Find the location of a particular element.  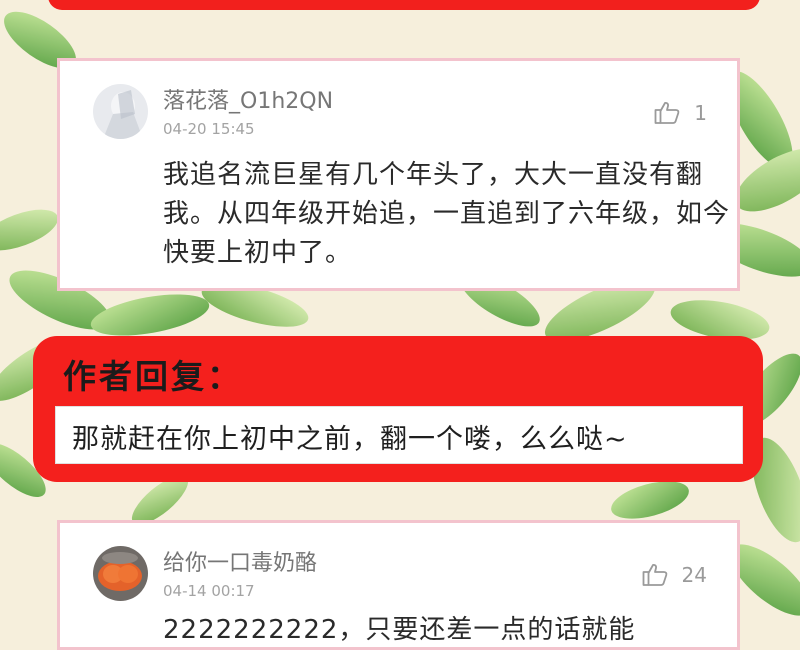

author-reply-text: 那就赶在你上初中之前，翻一个喽，么么哒~ is located at coordinates (350, 439).